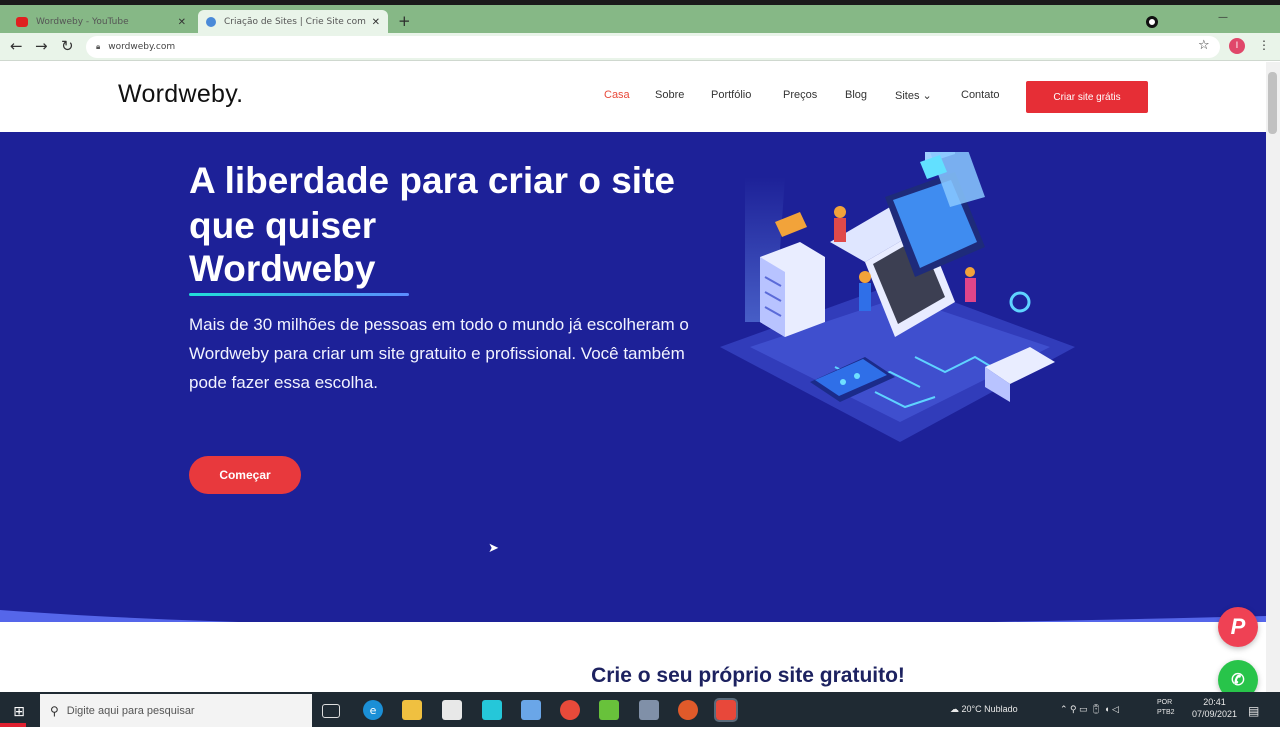 The height and width of the screenshot is (731, 1280). I want to click on taskbar-search-input: ⚲ Digite aqui para pesquisar, so click(176, 710).